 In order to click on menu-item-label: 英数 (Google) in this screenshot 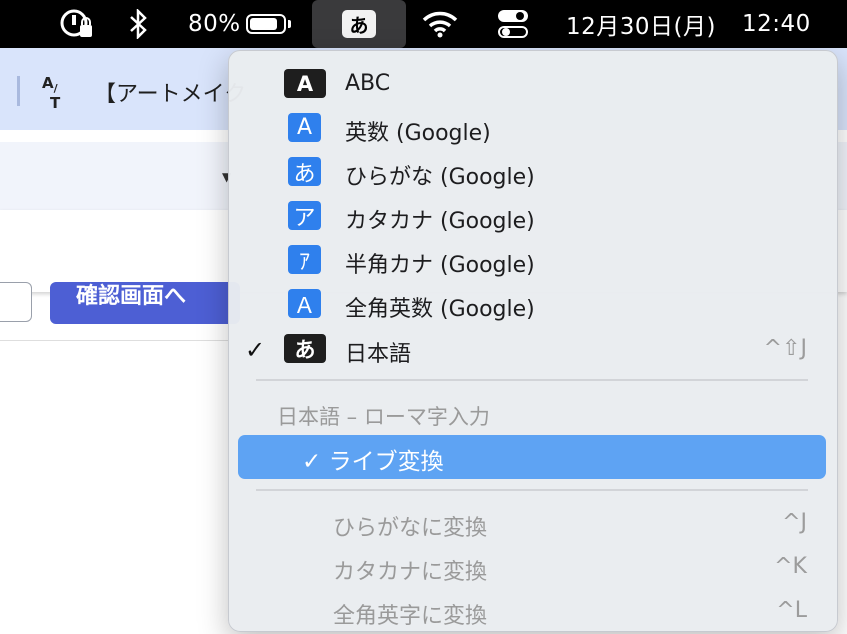, I will do `click(418, 133)`.